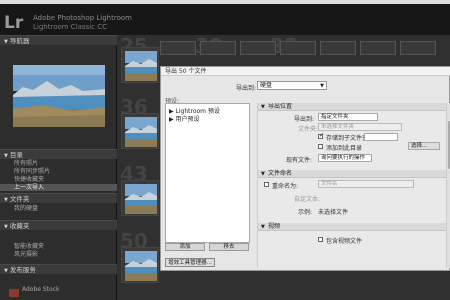 The width and height of the screenshot is (450, 300). I want to click on location-export-to-select: 指定文件夹, so click(348, 117).